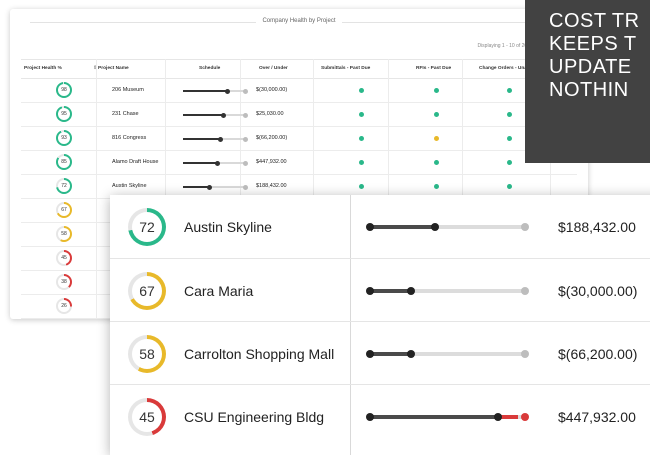 The image size is (650, 455). I want to click on col-submittals: Submittals - Past Due, so click(345, 68).